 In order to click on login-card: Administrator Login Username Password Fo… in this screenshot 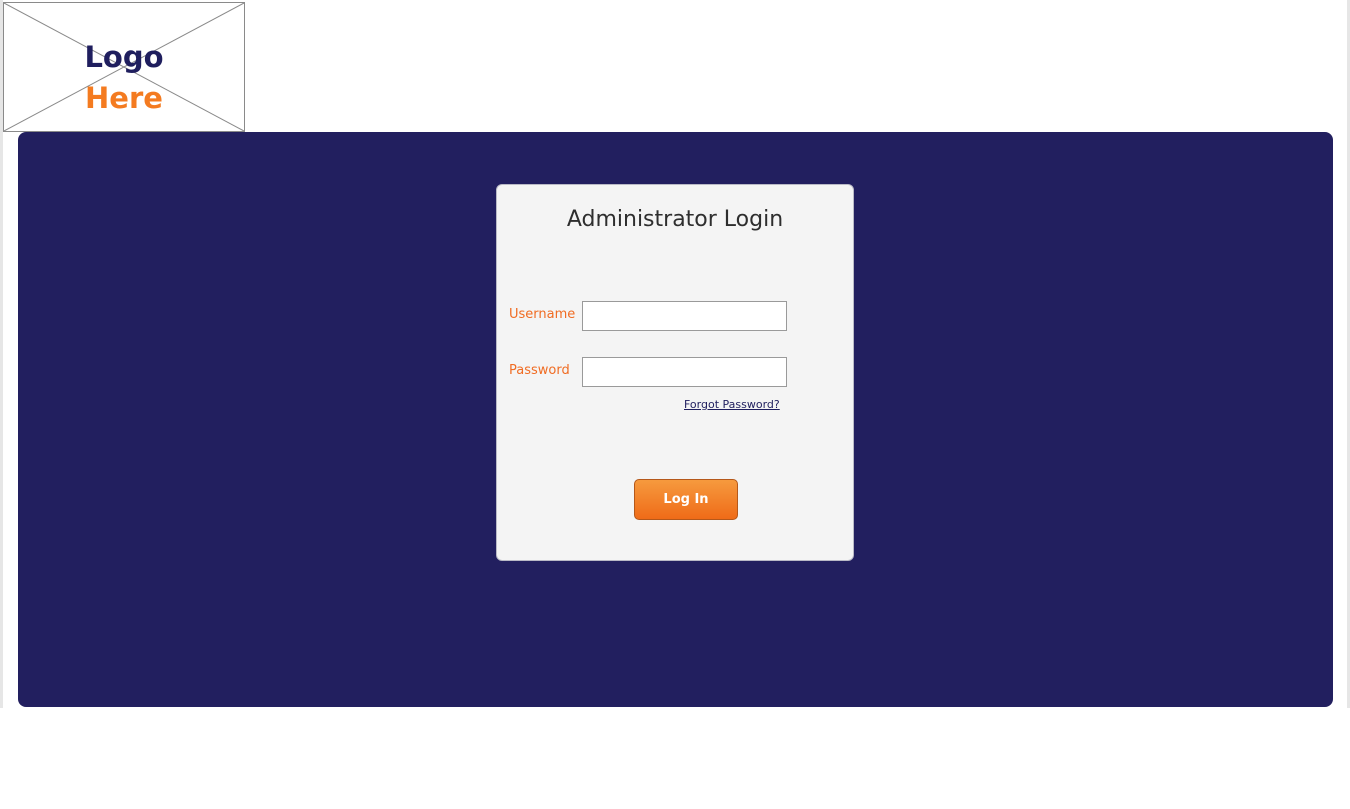, I will do `click(675, 372)`.